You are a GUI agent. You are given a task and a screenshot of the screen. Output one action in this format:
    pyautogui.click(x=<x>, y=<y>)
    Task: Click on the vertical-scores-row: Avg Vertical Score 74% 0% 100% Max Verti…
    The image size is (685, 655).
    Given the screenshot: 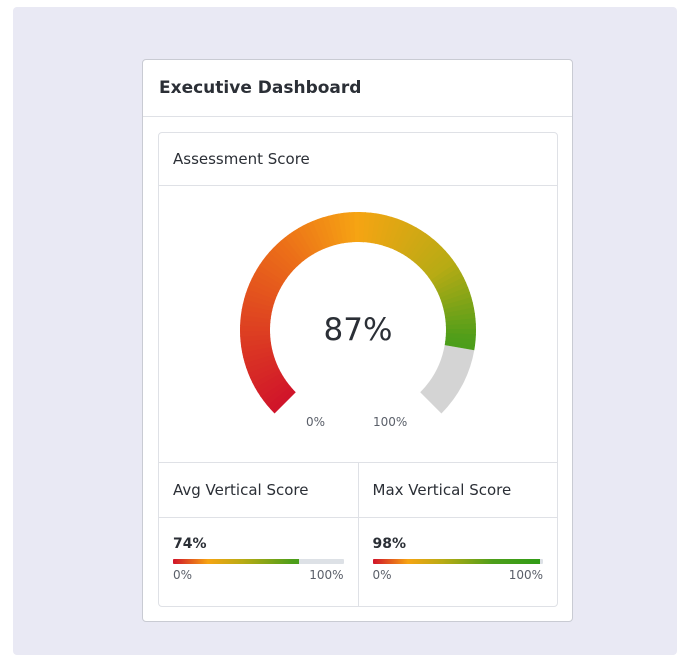 What is the action you would take?
    pyautogui.click(x=358, y=534)
    